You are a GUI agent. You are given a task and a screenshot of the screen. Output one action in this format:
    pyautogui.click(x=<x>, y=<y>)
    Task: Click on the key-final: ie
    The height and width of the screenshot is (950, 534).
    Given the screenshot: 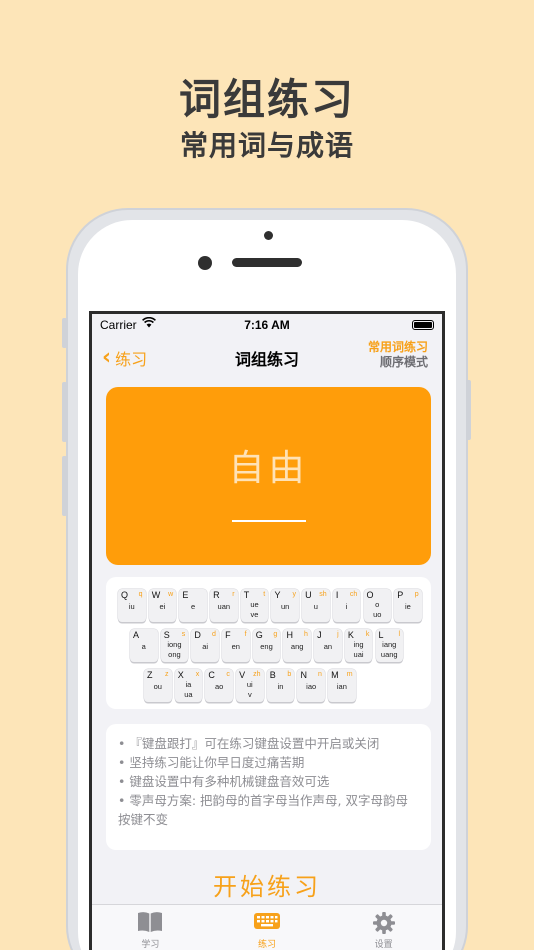 What is the action you would take?
    pyautogui.click(x=408, y=606)
    